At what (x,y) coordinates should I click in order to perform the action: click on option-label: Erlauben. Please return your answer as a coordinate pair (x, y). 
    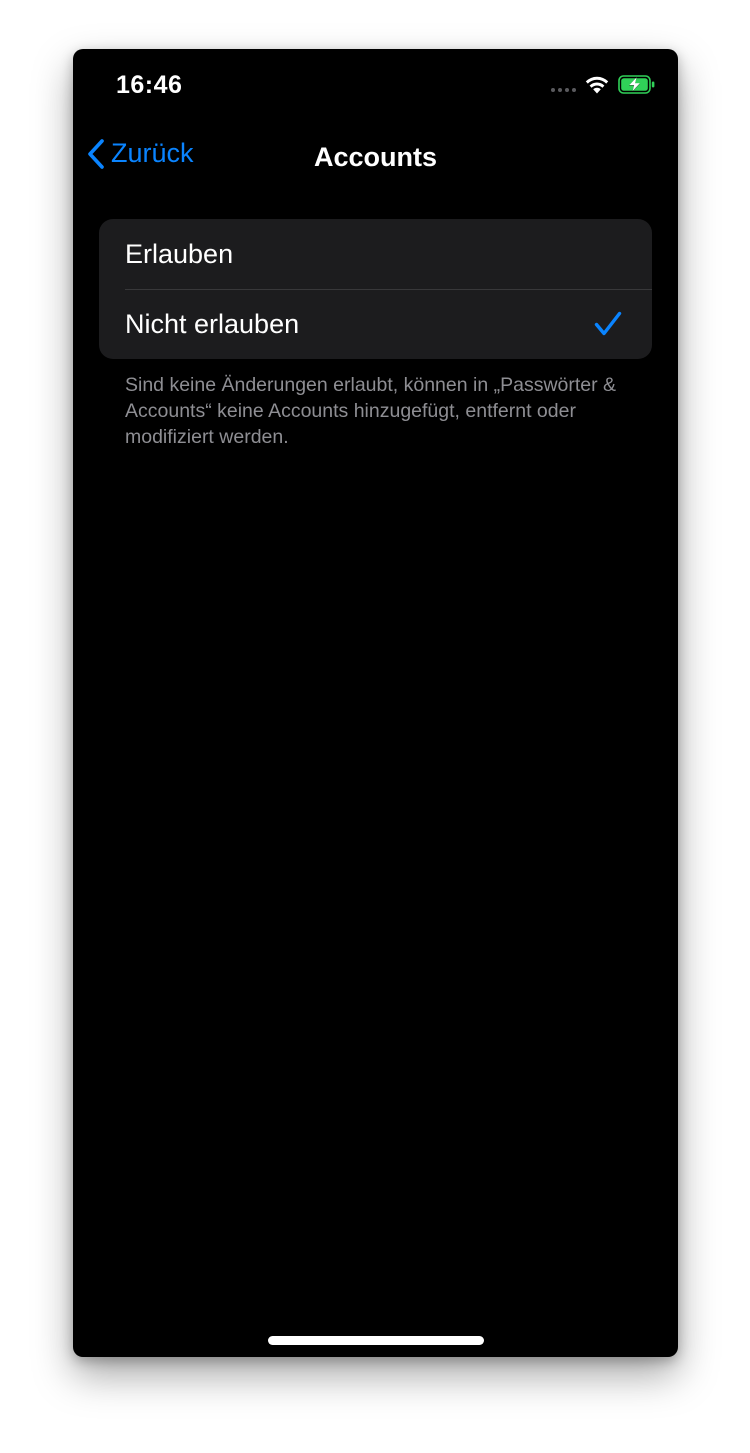
    Looking at the image, I should click on (179, 253).